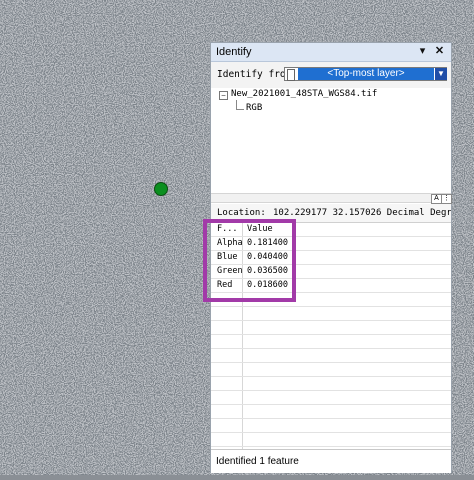  I want to click on status-text: Identified 1 feature, so click(257, 461).